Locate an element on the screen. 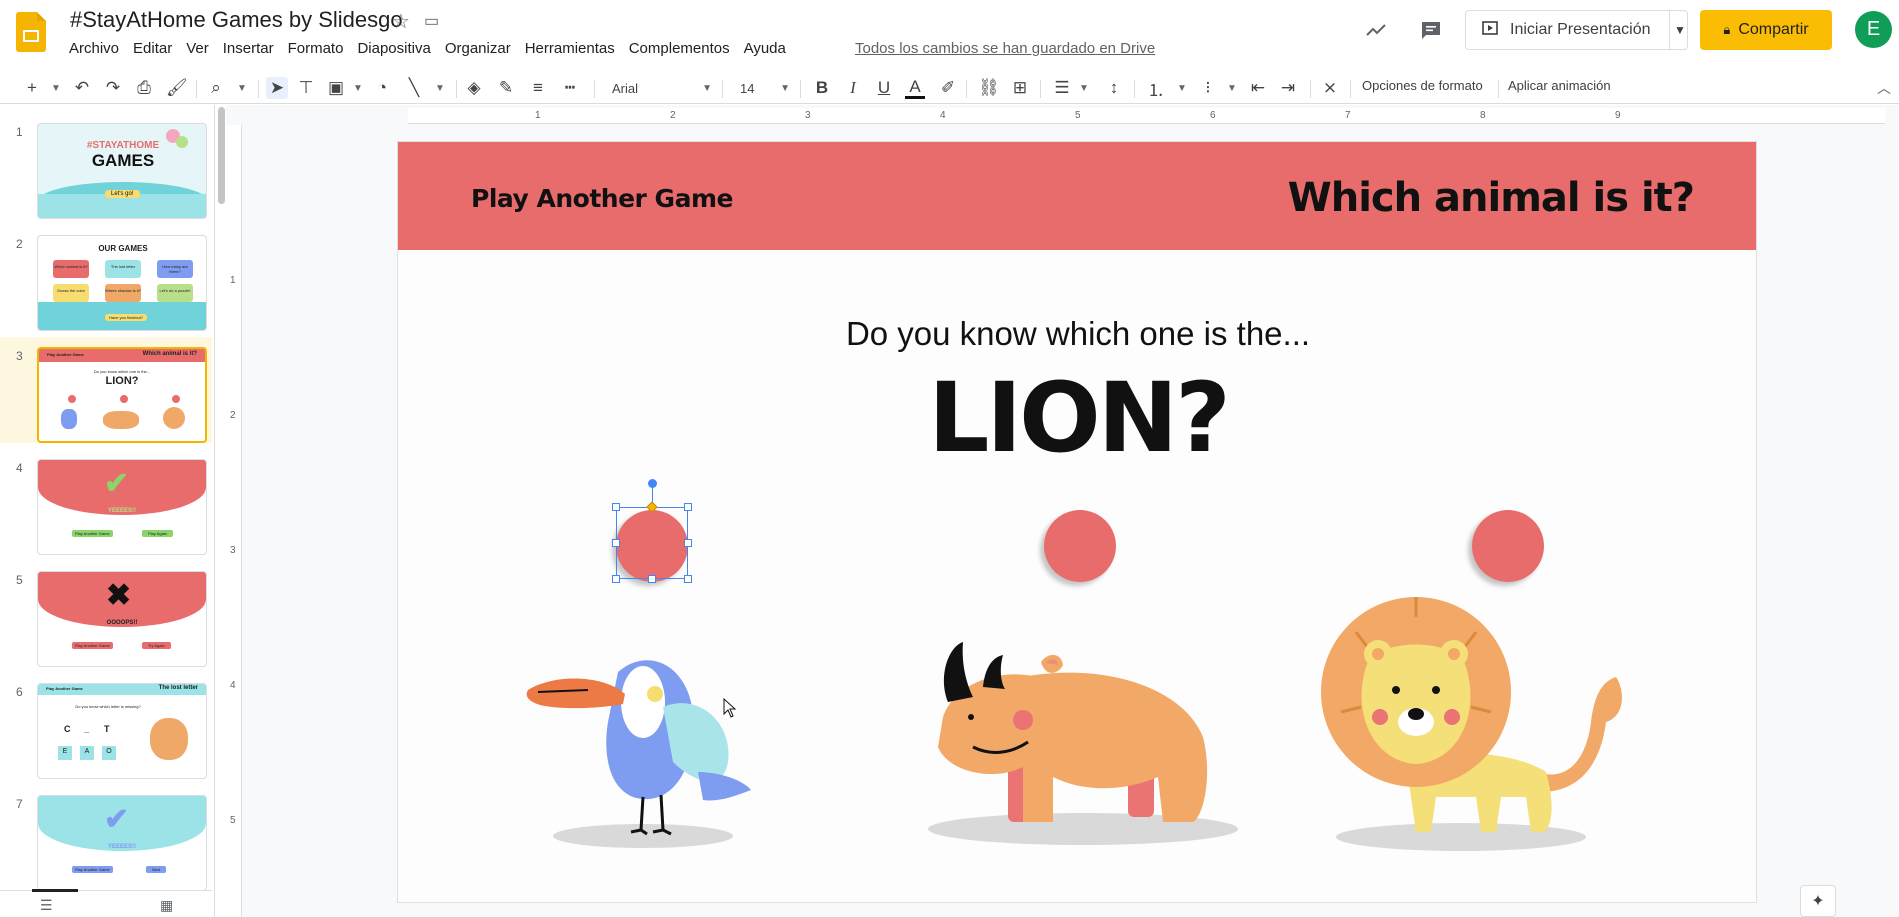 The height and width of the screenshot is (917, 1899). resize-handle-e is located at coordinates (688, 543).